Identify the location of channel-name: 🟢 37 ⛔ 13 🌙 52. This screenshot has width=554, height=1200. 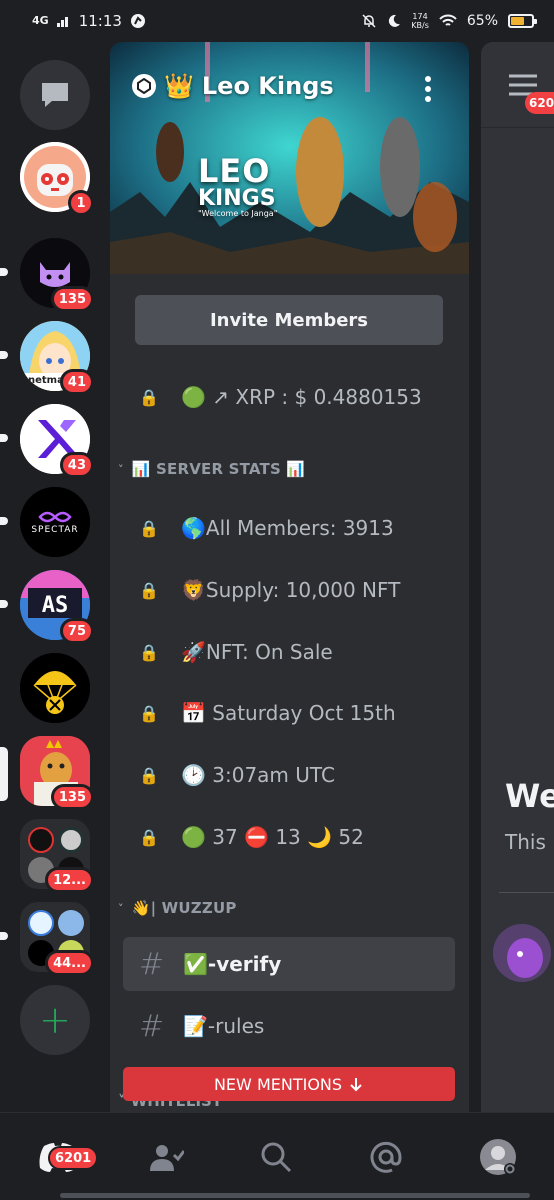
(272, 837).